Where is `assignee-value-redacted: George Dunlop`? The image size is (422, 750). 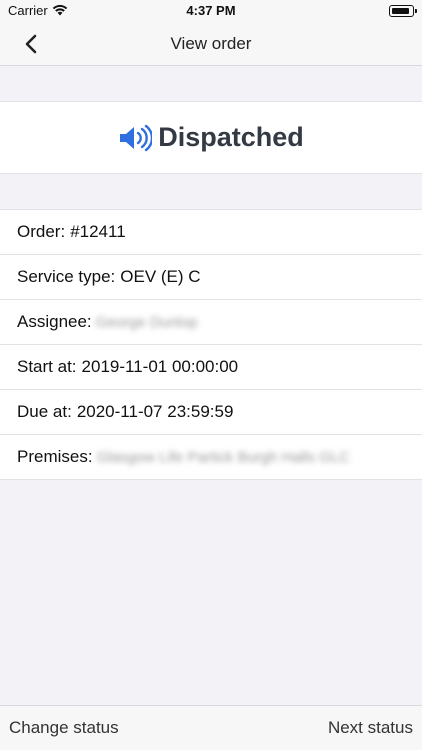 assignee-value-redacted: George Dunlop is located at coordinates (146, 322).